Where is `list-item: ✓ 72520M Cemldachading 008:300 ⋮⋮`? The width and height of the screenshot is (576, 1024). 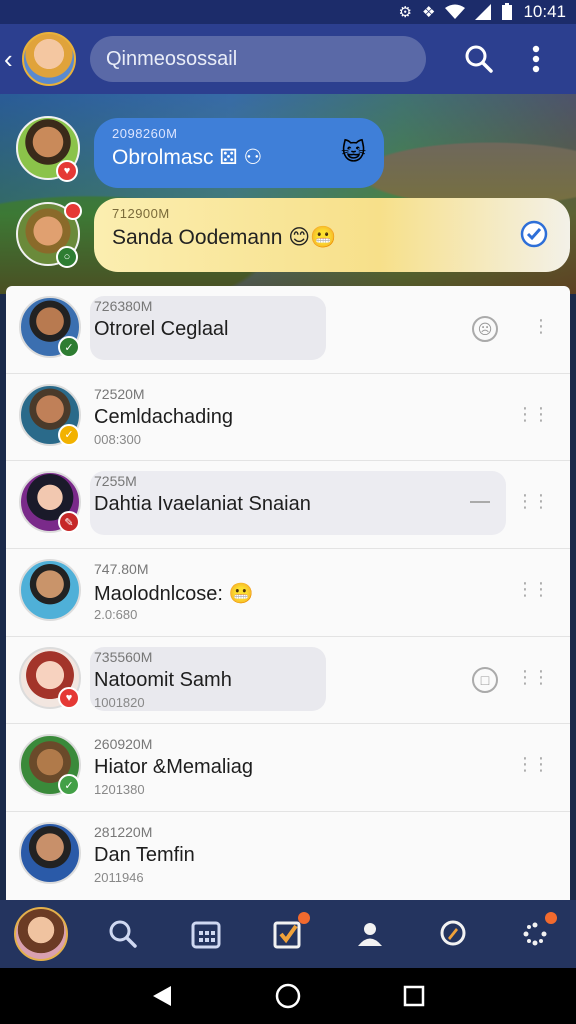 list-item: ✓ 72520M Cemldachading 008:300 ⋮⋮ is located at coordinates (288, 418).